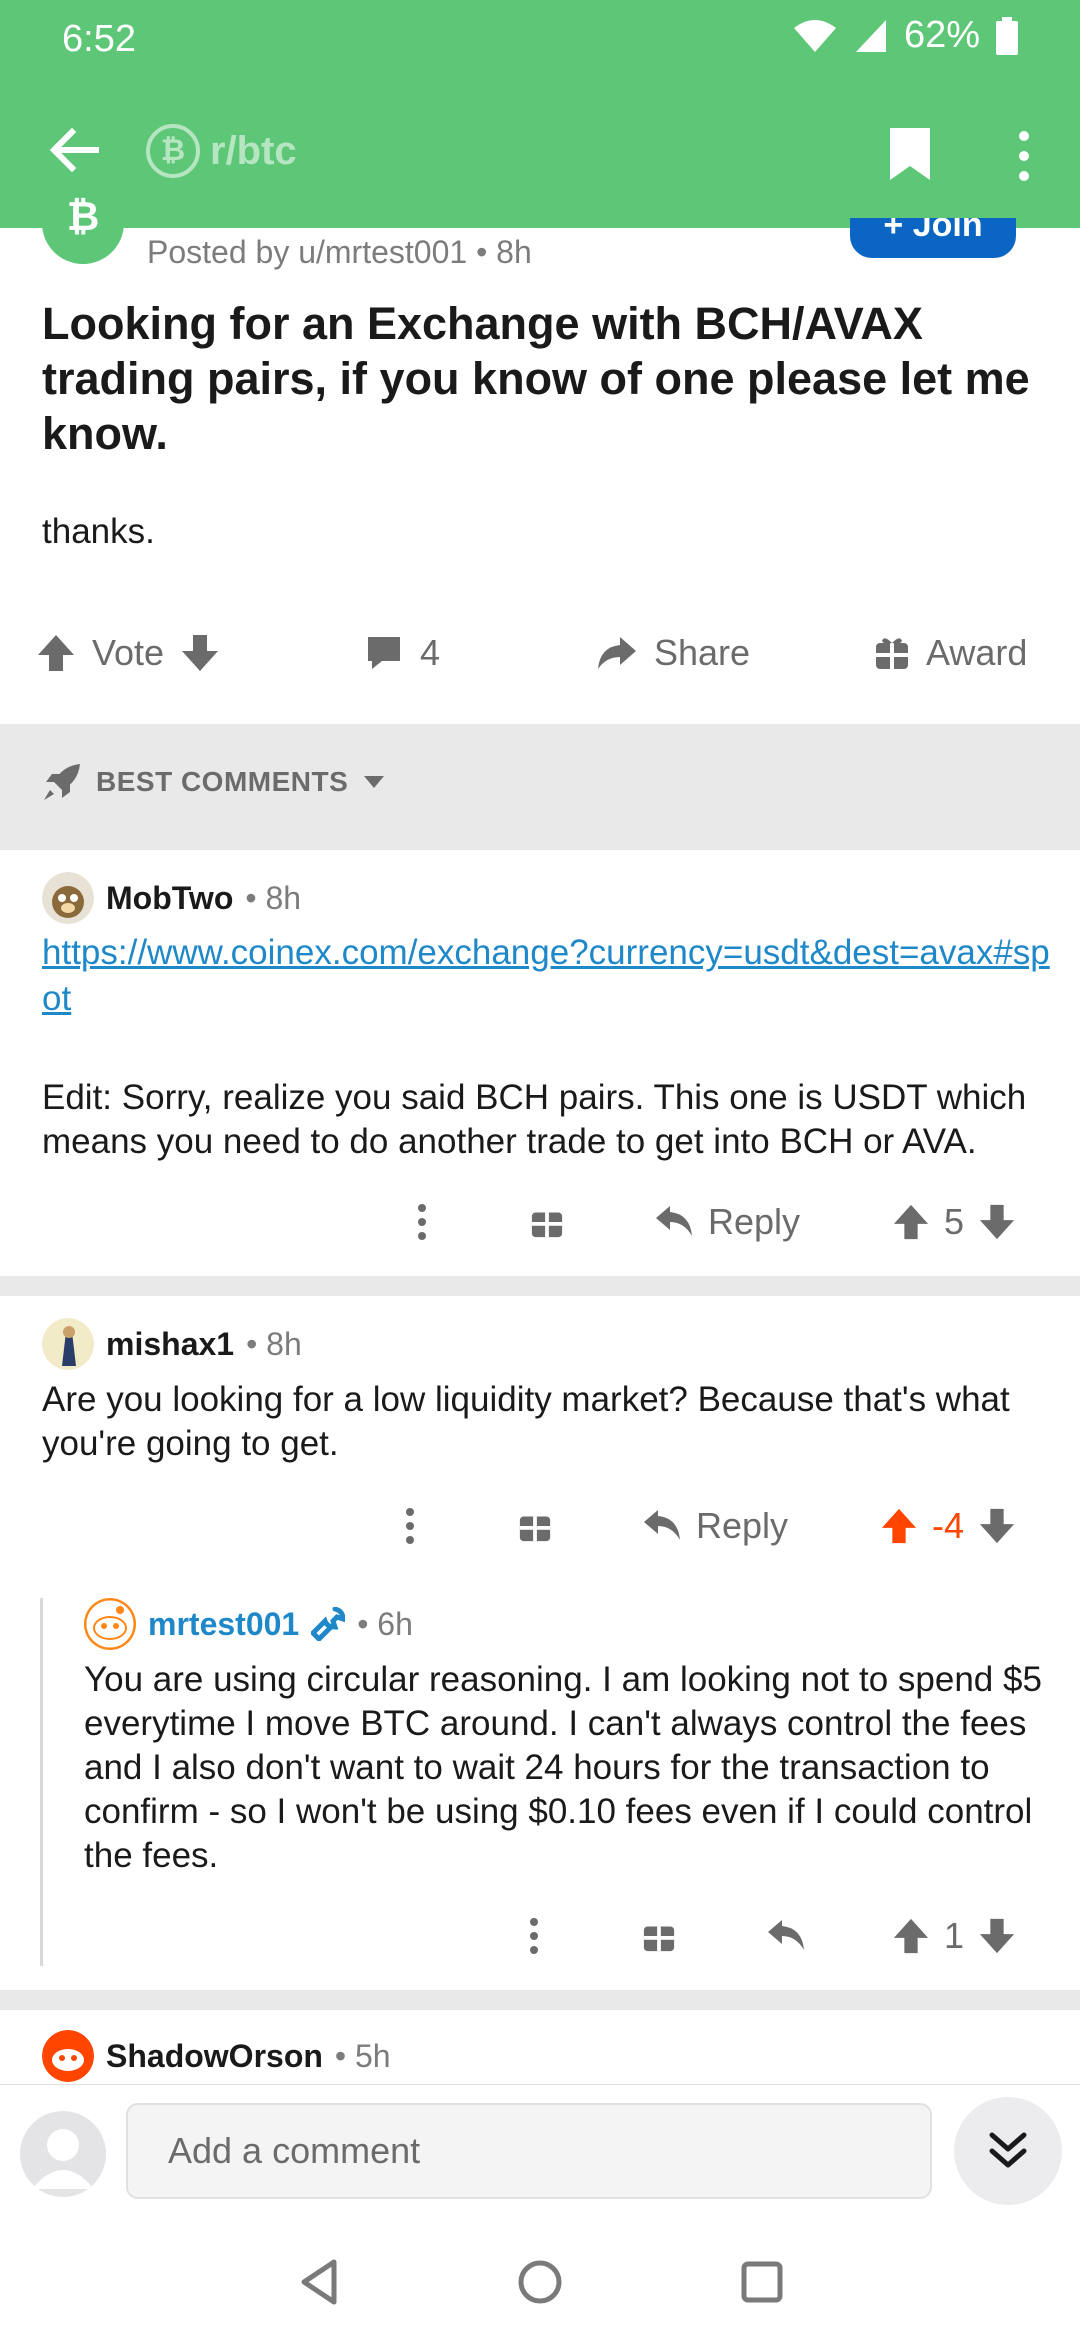 The image size is (1080, 2340). What do you see at coordinates (870, 35) in the screenshot?
I see `signal-icon` at bounding box center [870, 35].